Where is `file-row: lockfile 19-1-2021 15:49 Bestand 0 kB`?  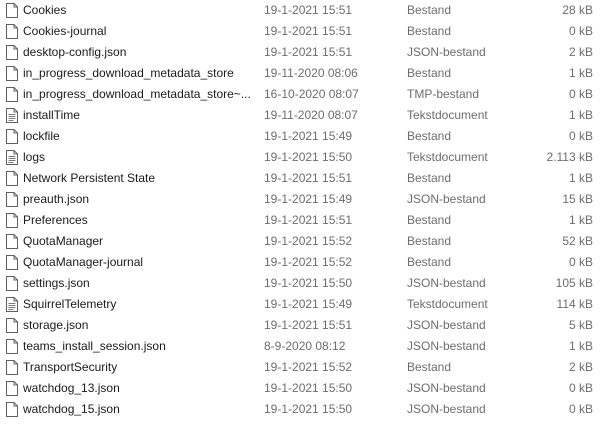 file-row: lockfile 19-1-2021 15:49 Bestand 0 kB is located at coordinates (308, 136).